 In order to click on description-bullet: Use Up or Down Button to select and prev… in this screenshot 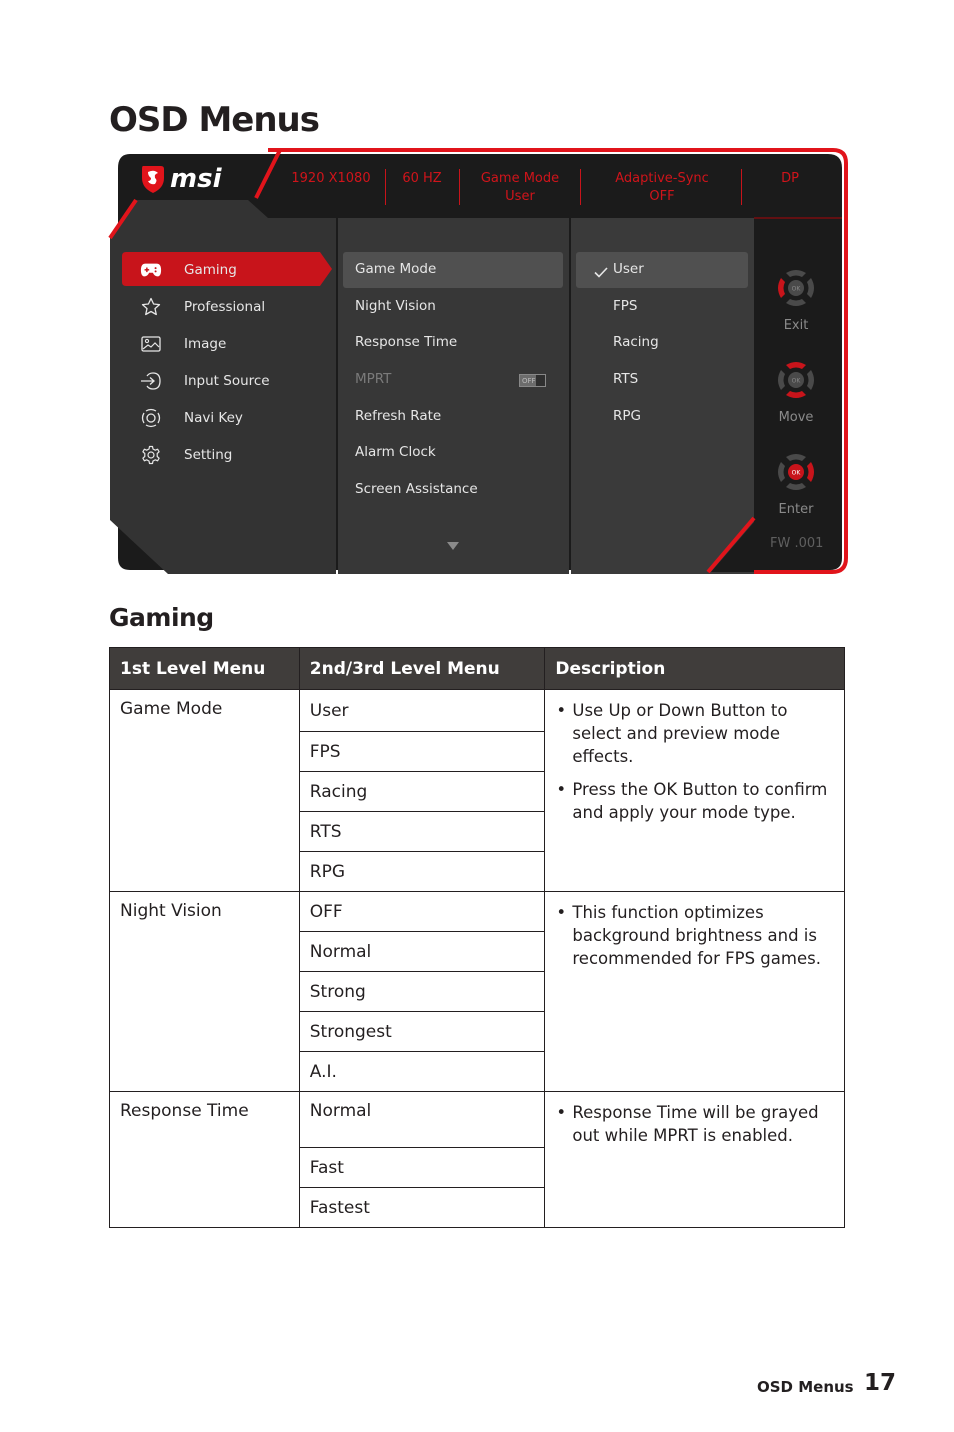, I will do `click(695, 733)`.